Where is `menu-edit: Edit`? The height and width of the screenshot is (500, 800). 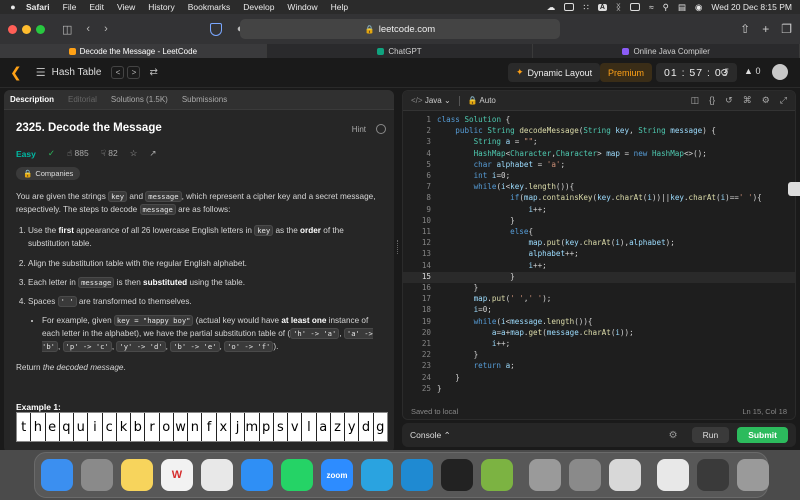 menu-edit: Edit is located at coordinates (96, 7).